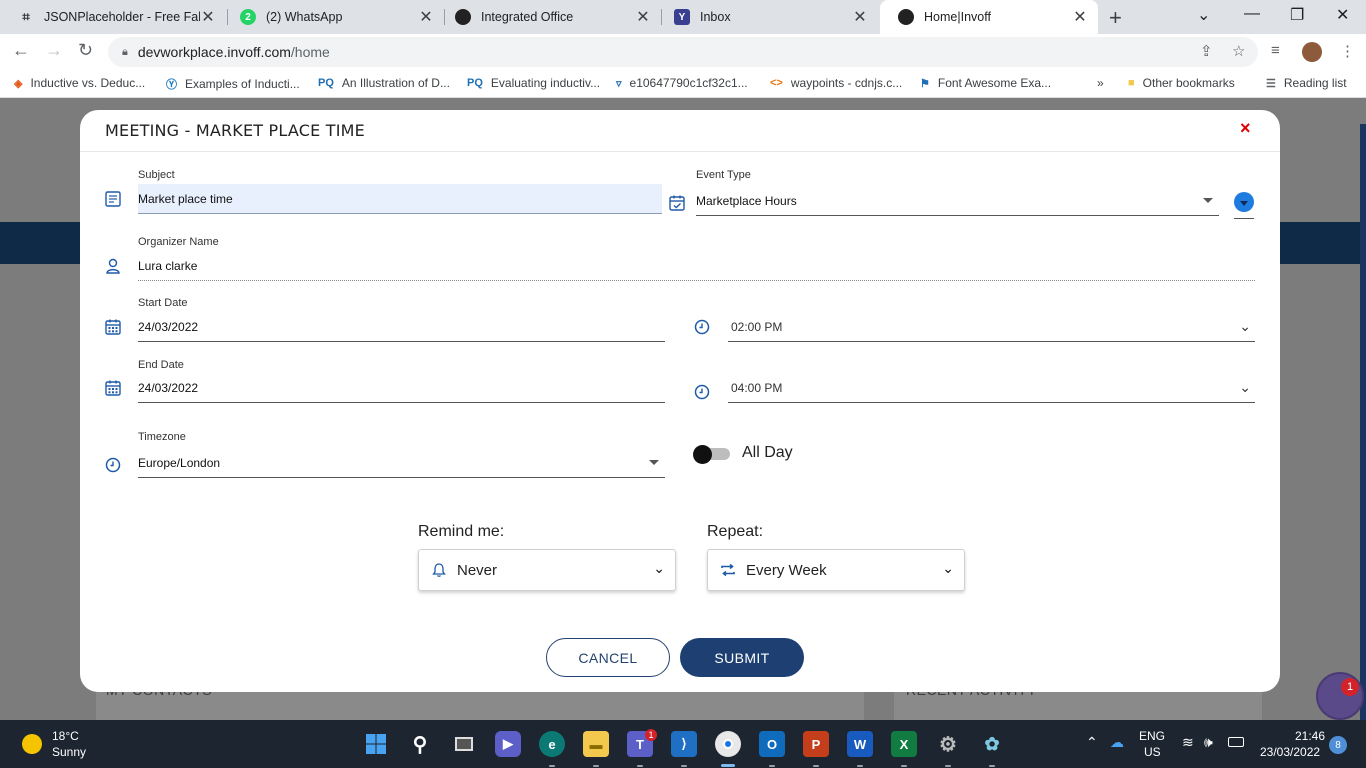 The width and height of the screenshot is (1366, 768). What do you see at coordinates (742, 657) in the screenshot?
I see `submit-button: SUBMIT` at bounding box center [742, 657].